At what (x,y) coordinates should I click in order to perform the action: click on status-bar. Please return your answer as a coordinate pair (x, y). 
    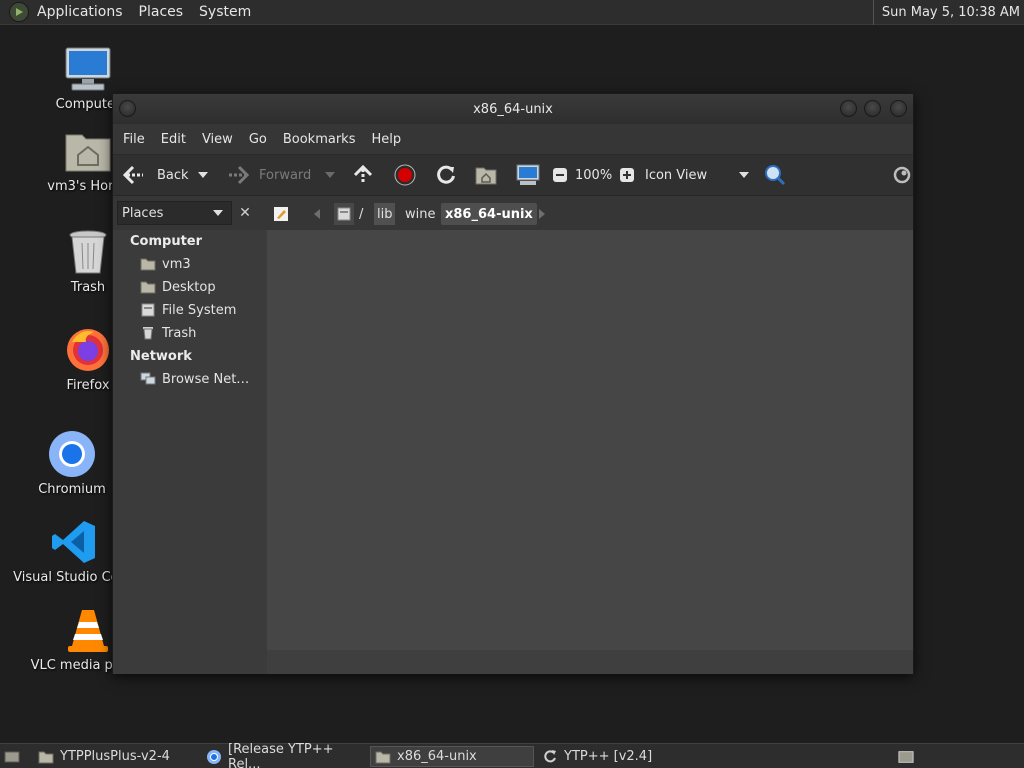
    Looking at the image, I should click on (590, 662).